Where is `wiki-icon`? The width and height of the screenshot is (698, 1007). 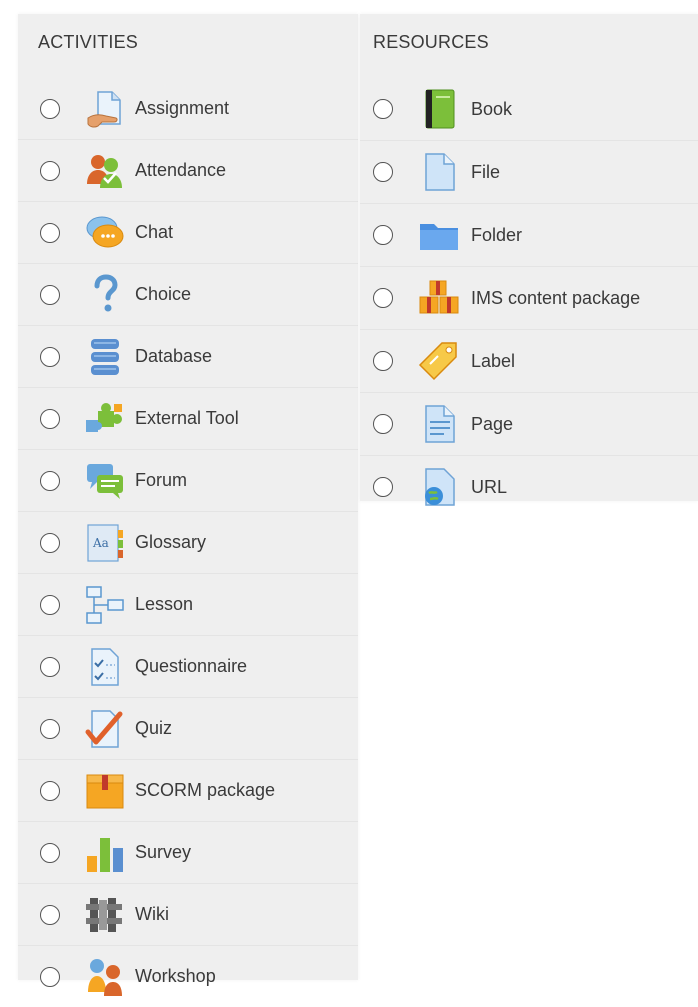
wiki-icon is located at coordinates (105, 915).